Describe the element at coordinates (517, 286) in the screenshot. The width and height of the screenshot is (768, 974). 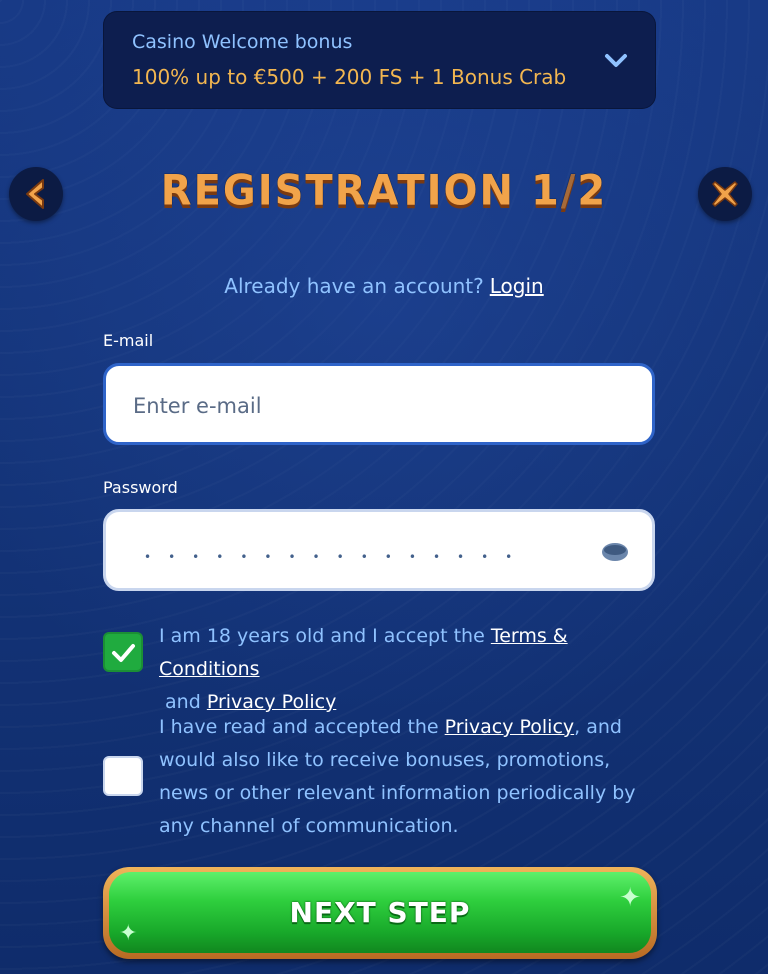
I see `login-link: Login` at that location.